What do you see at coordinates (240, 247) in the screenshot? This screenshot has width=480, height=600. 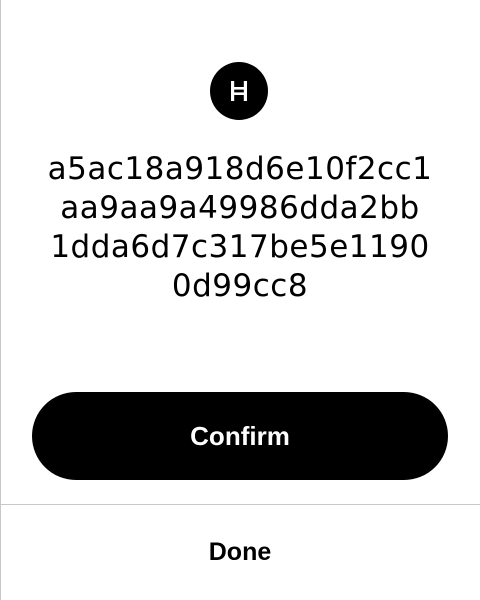 I see `hash-line: 1dda6d7c317be5e1190` at bounding box center [240, 247].